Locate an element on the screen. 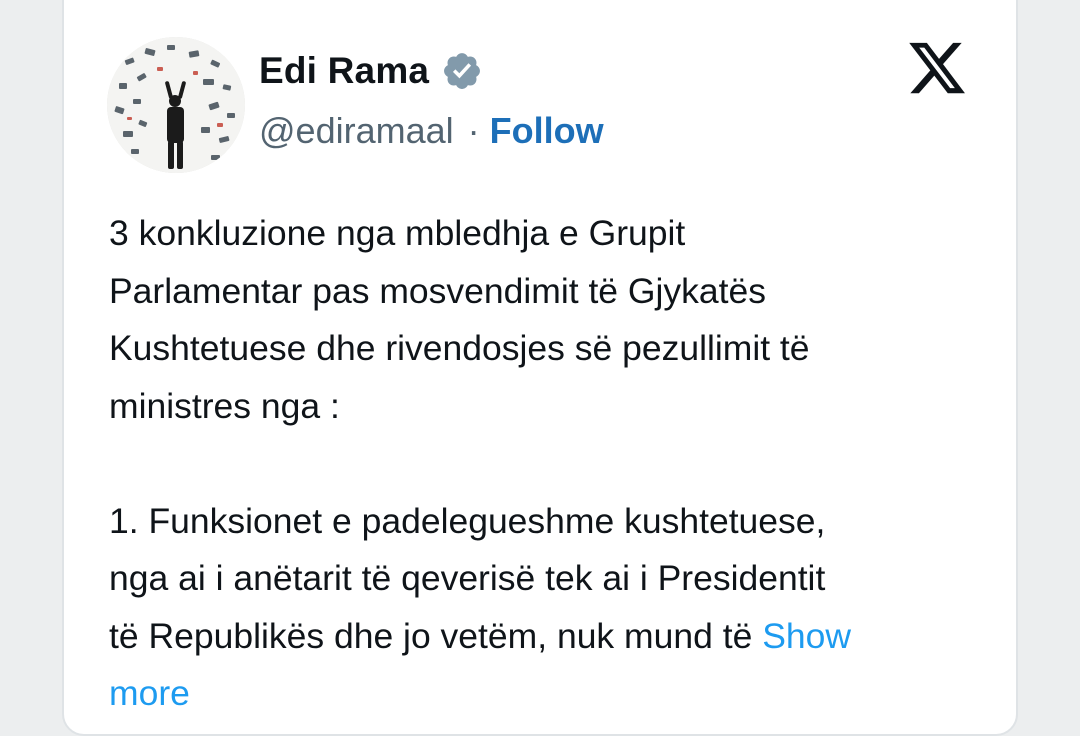 Image resolution: width=1080 pixels, height=736 pixels. x-logo-icon is located at coordinates (937, 68).